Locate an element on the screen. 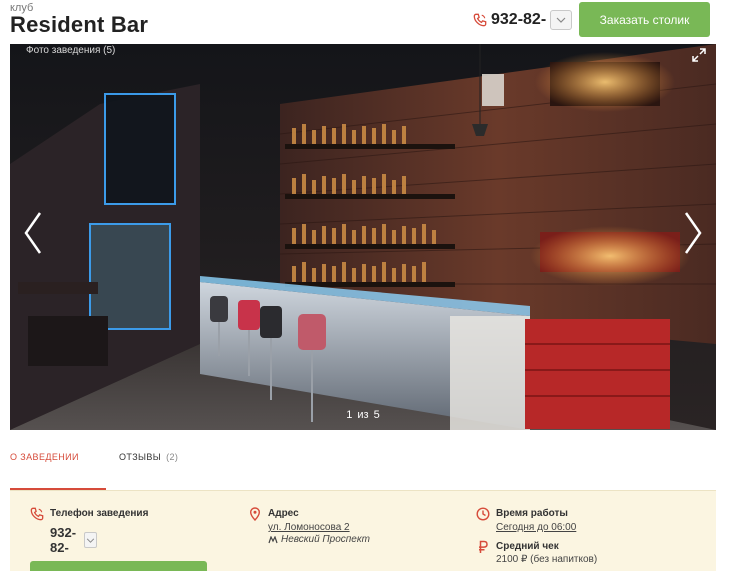 This screenshot has width=732, height=571. header-phone-number: 932-82- is located at coordinates (519, 19).